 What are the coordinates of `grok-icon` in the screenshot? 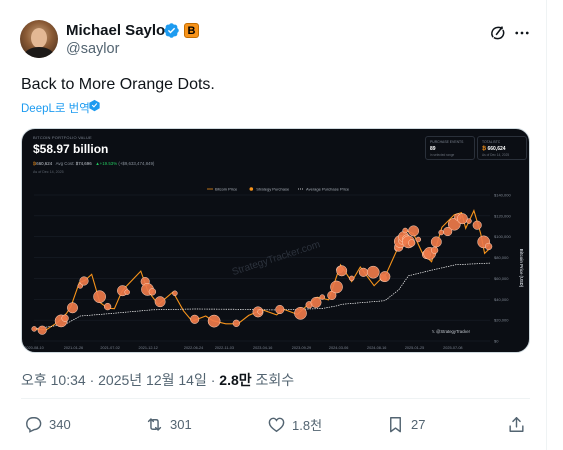 It's located at (498, 33).